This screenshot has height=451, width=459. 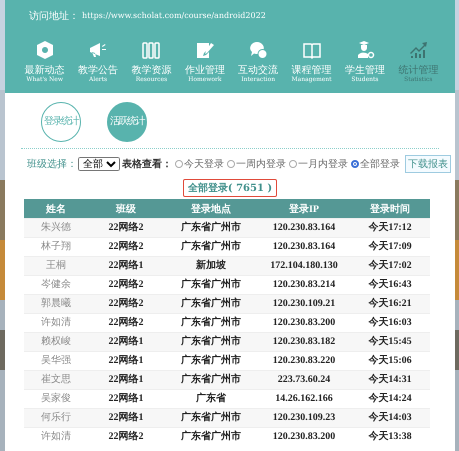 I want to click on column-header: 登录IP, so click(x=304, y=208).